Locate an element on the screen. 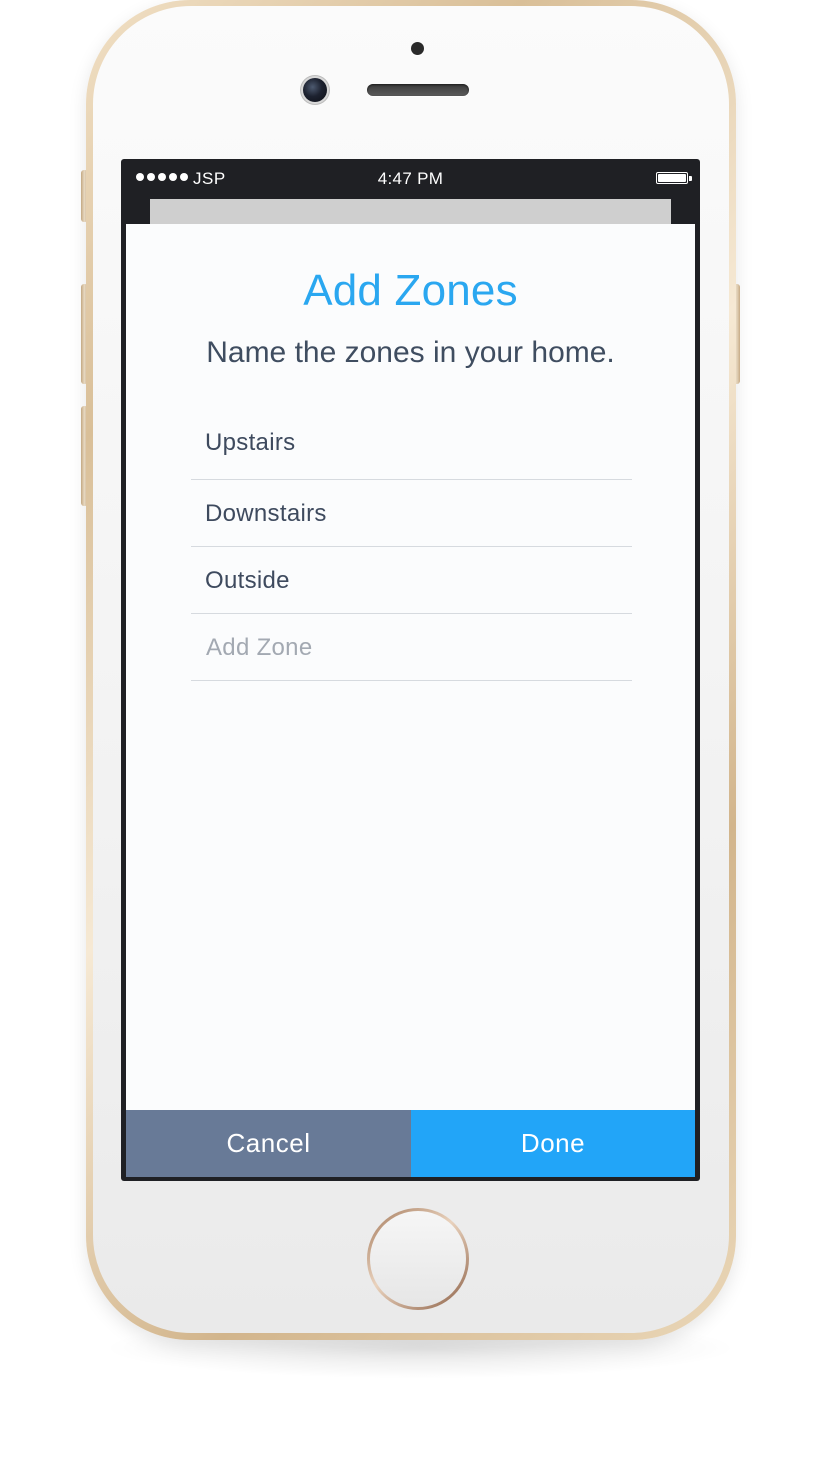 The height and width of the screenshot is (1475, 840). done-button: Done is located at coordinates (553, 1143).